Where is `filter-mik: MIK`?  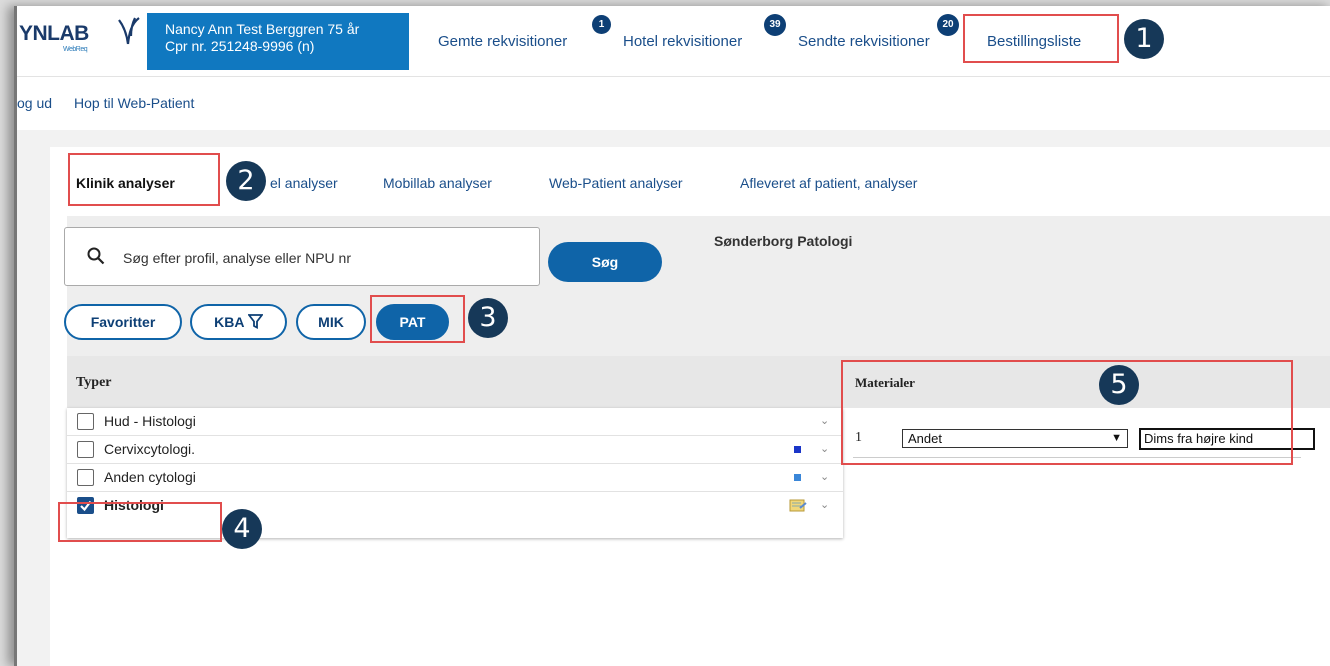 filter-mik: MIK is located at coordinates (331, 322).